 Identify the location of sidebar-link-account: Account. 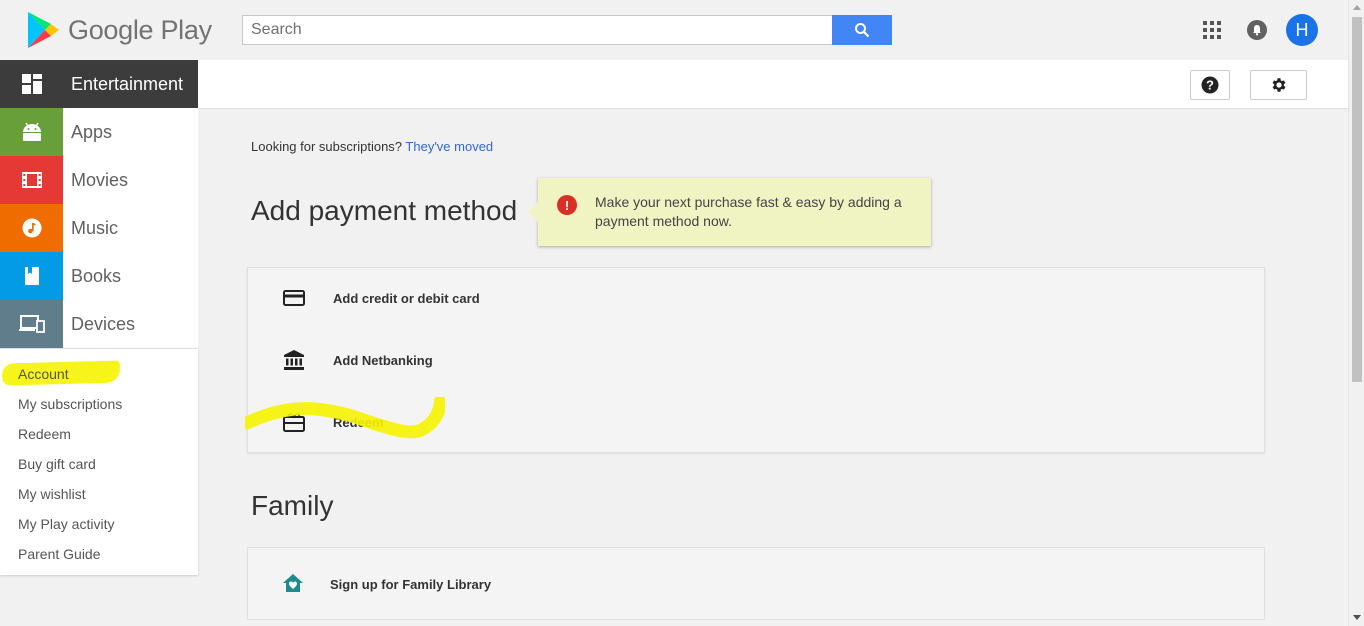
(99, 374).